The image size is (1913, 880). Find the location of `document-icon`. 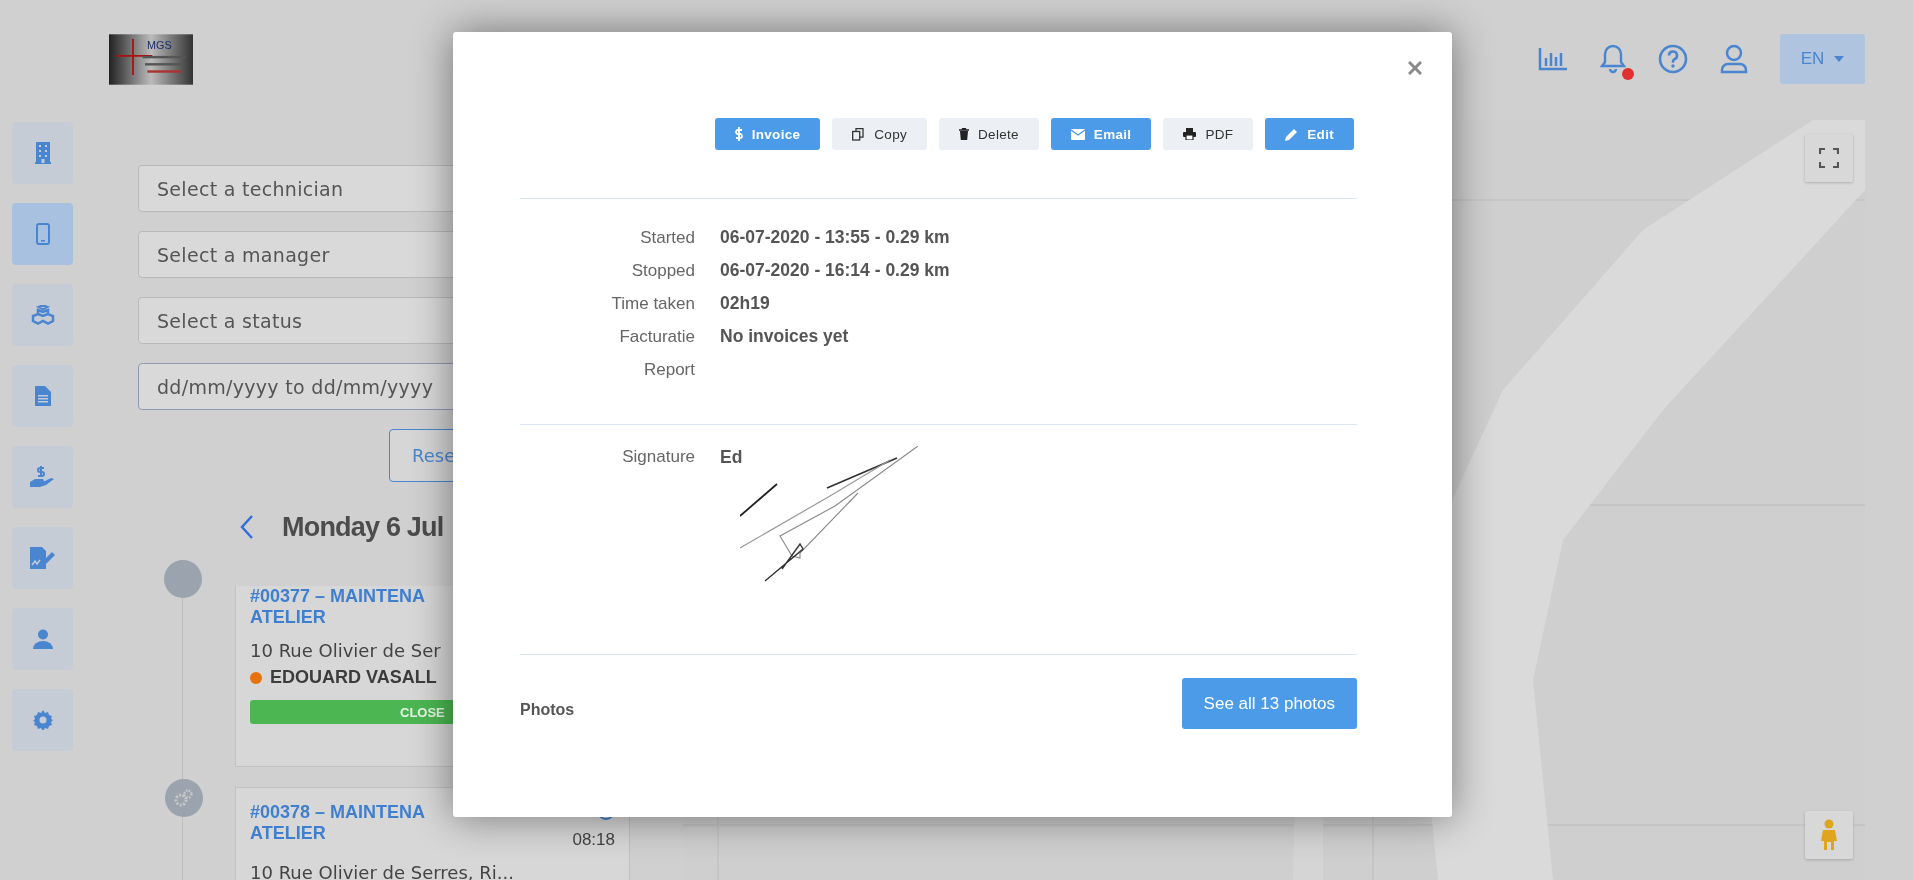

document-icon is located at coordinates (42, 396).